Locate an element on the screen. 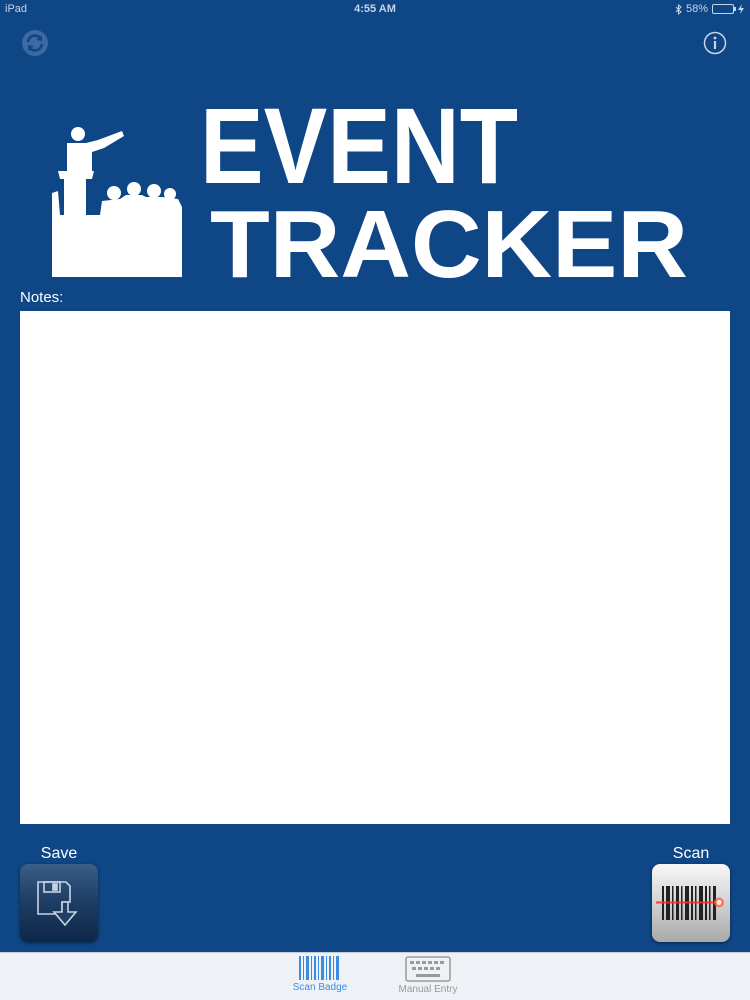  battery-percent: 58% is located at coordinates (696, 9).